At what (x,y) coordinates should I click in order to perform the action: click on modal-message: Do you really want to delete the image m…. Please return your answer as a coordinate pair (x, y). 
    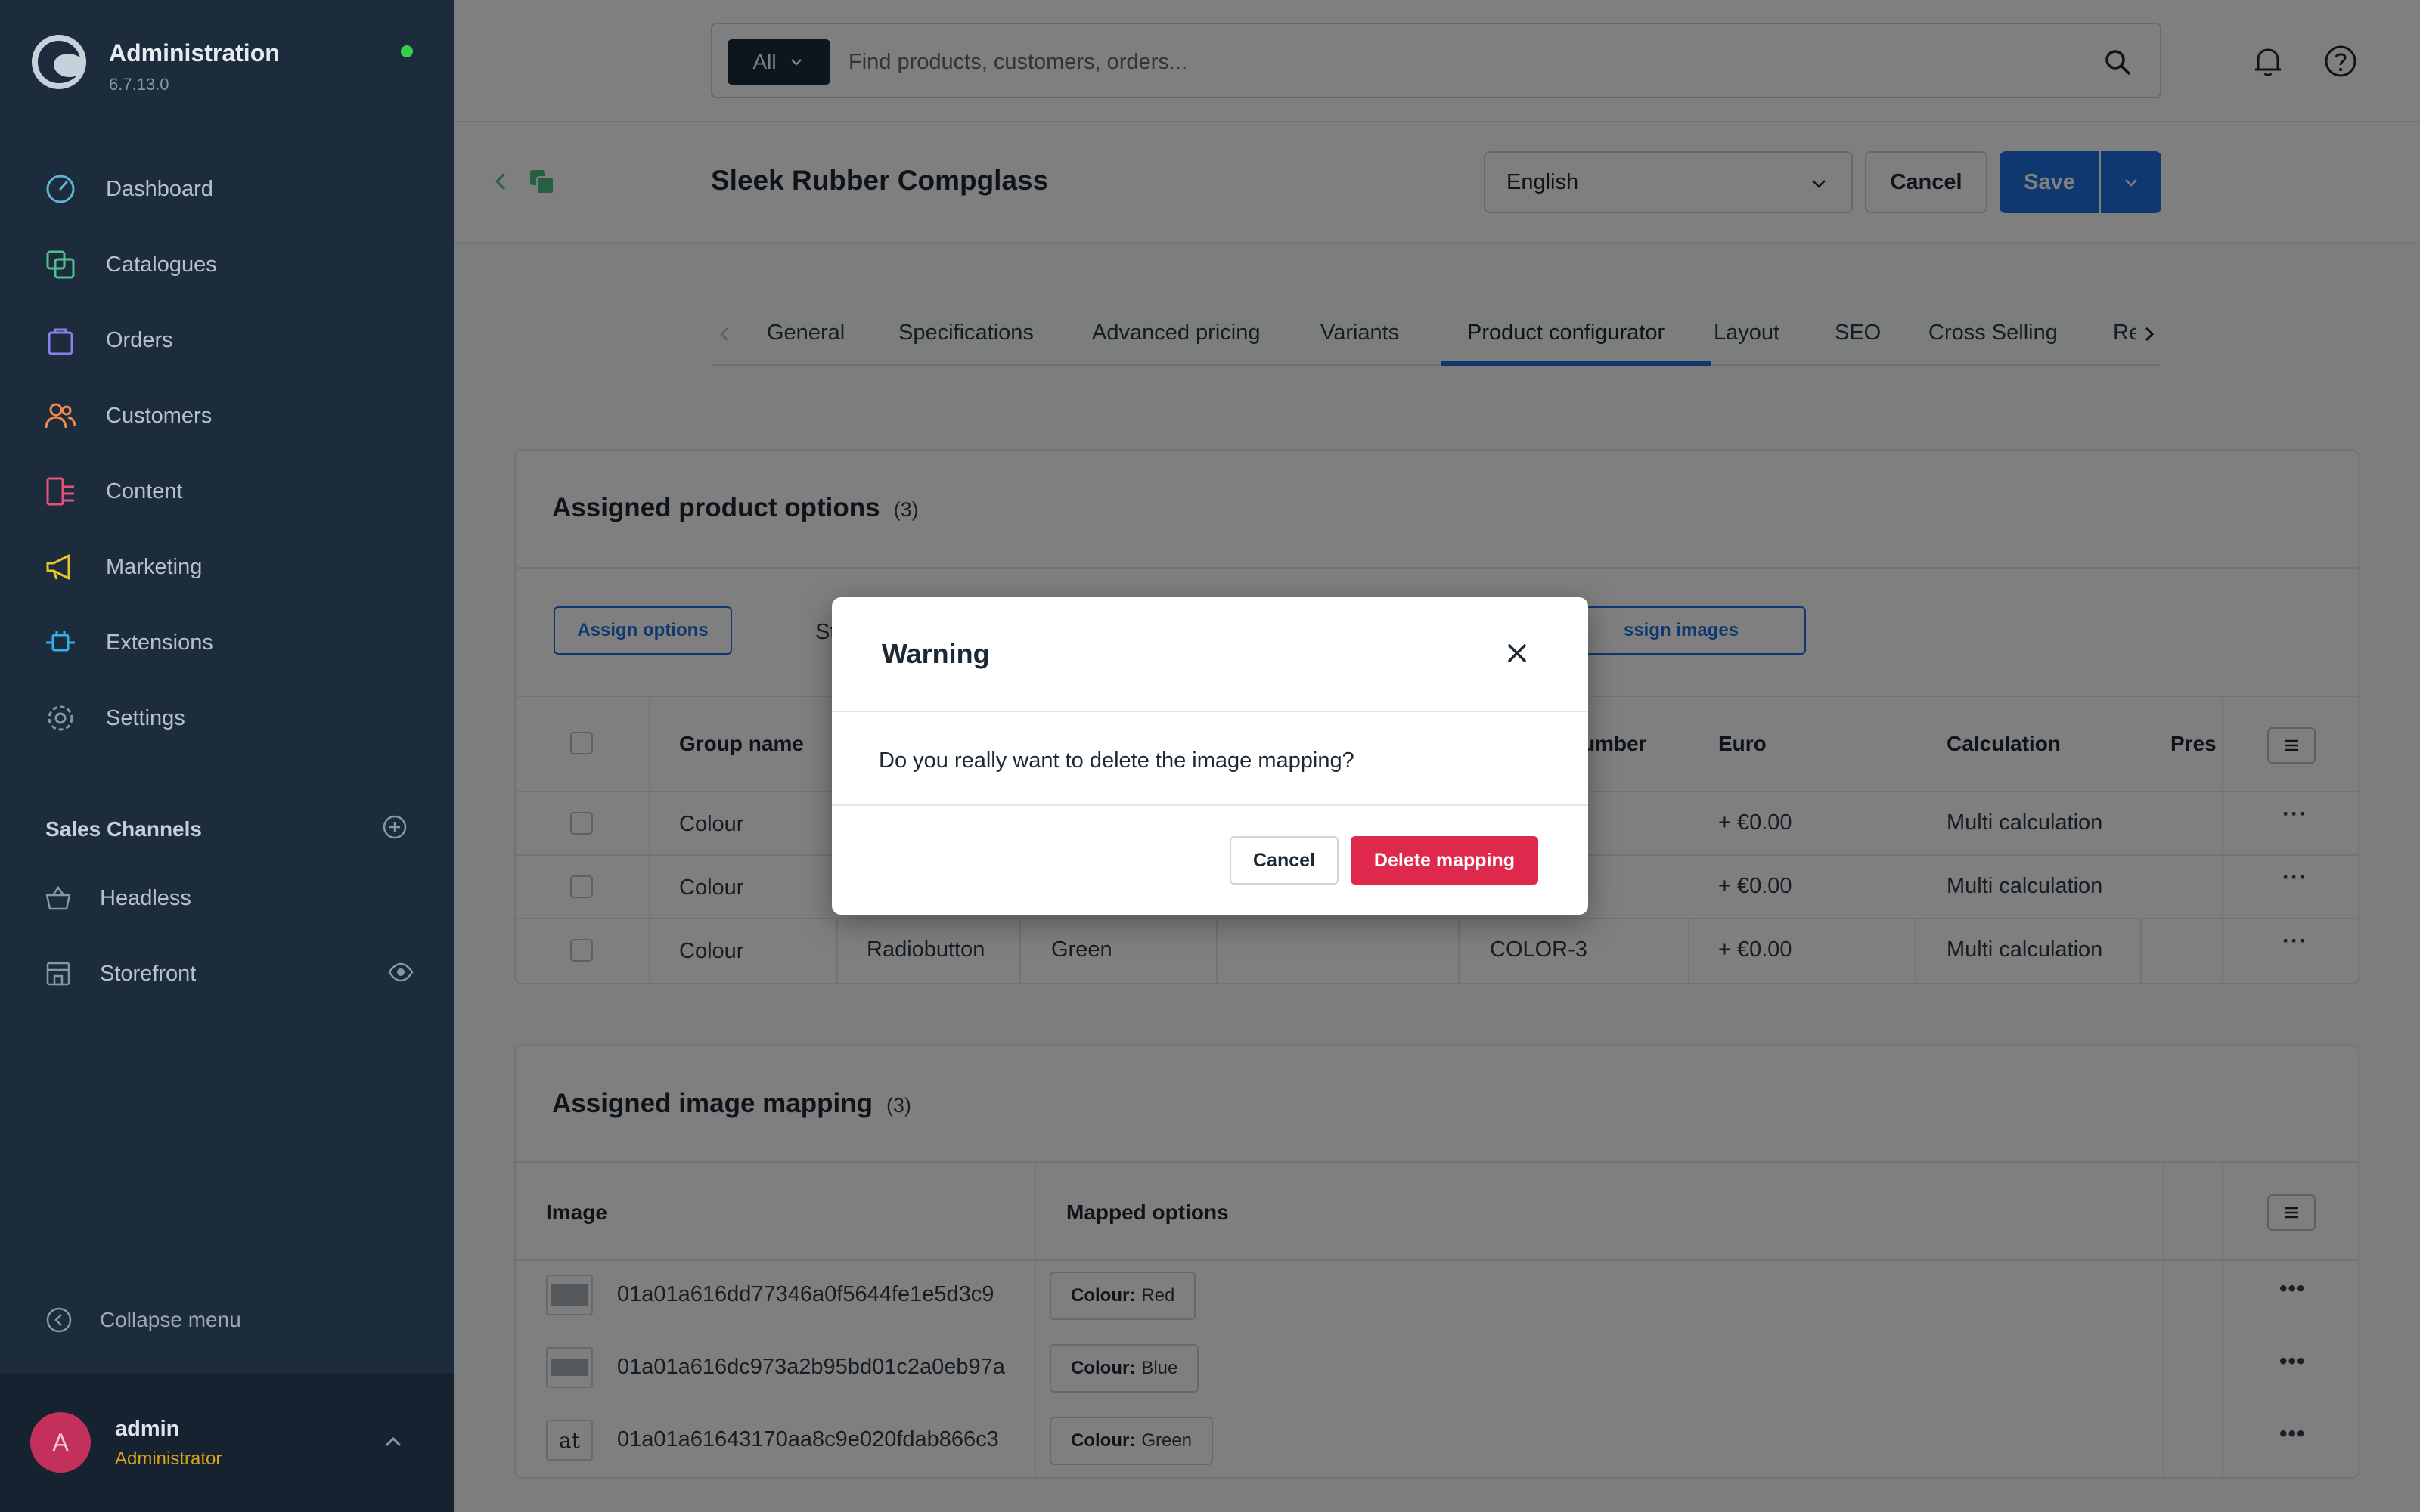
    Looking at the image, I should click on (1116, 760).